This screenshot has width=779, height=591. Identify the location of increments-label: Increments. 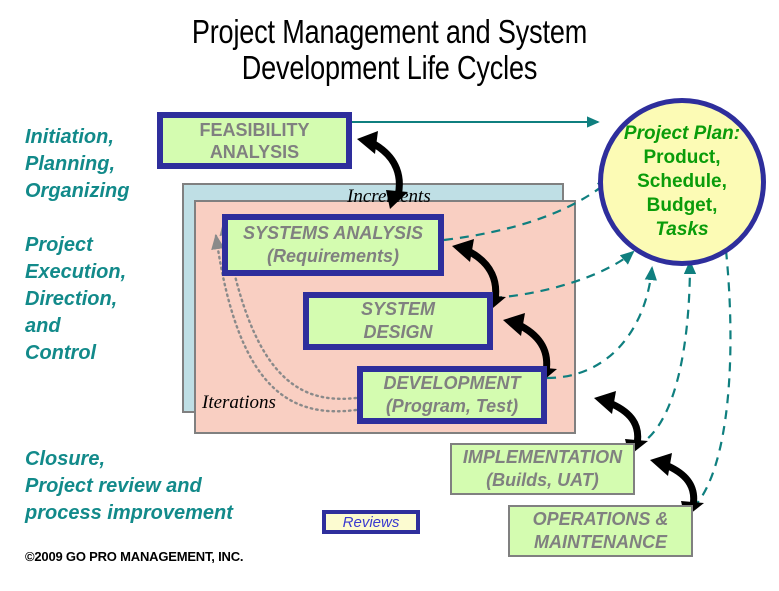
(389, 196).